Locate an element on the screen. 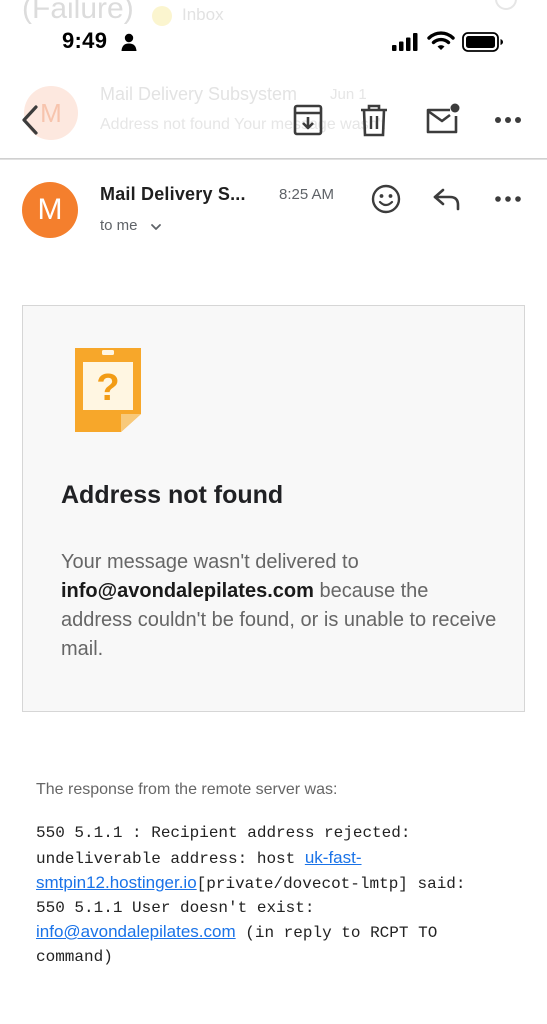 The width and height of the screenshot is (547, 1024). response-line: command) is located at coordinates (74, 956).